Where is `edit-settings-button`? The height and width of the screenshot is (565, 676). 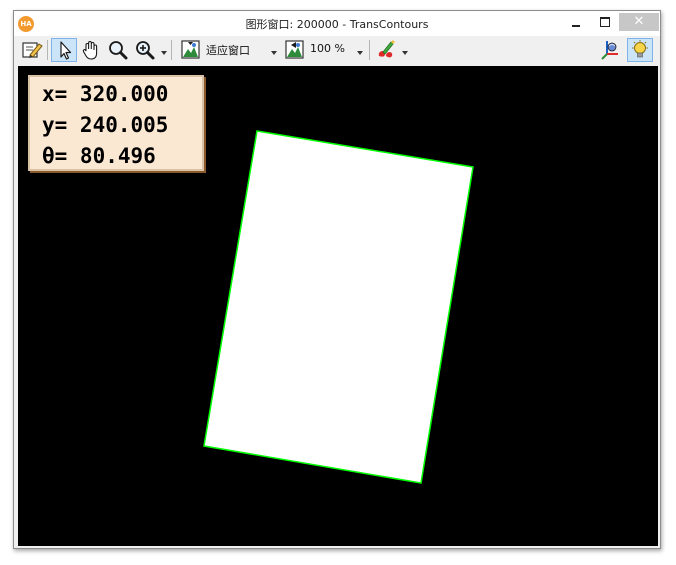 edit-settings-button is located at coordinates (32, 50).